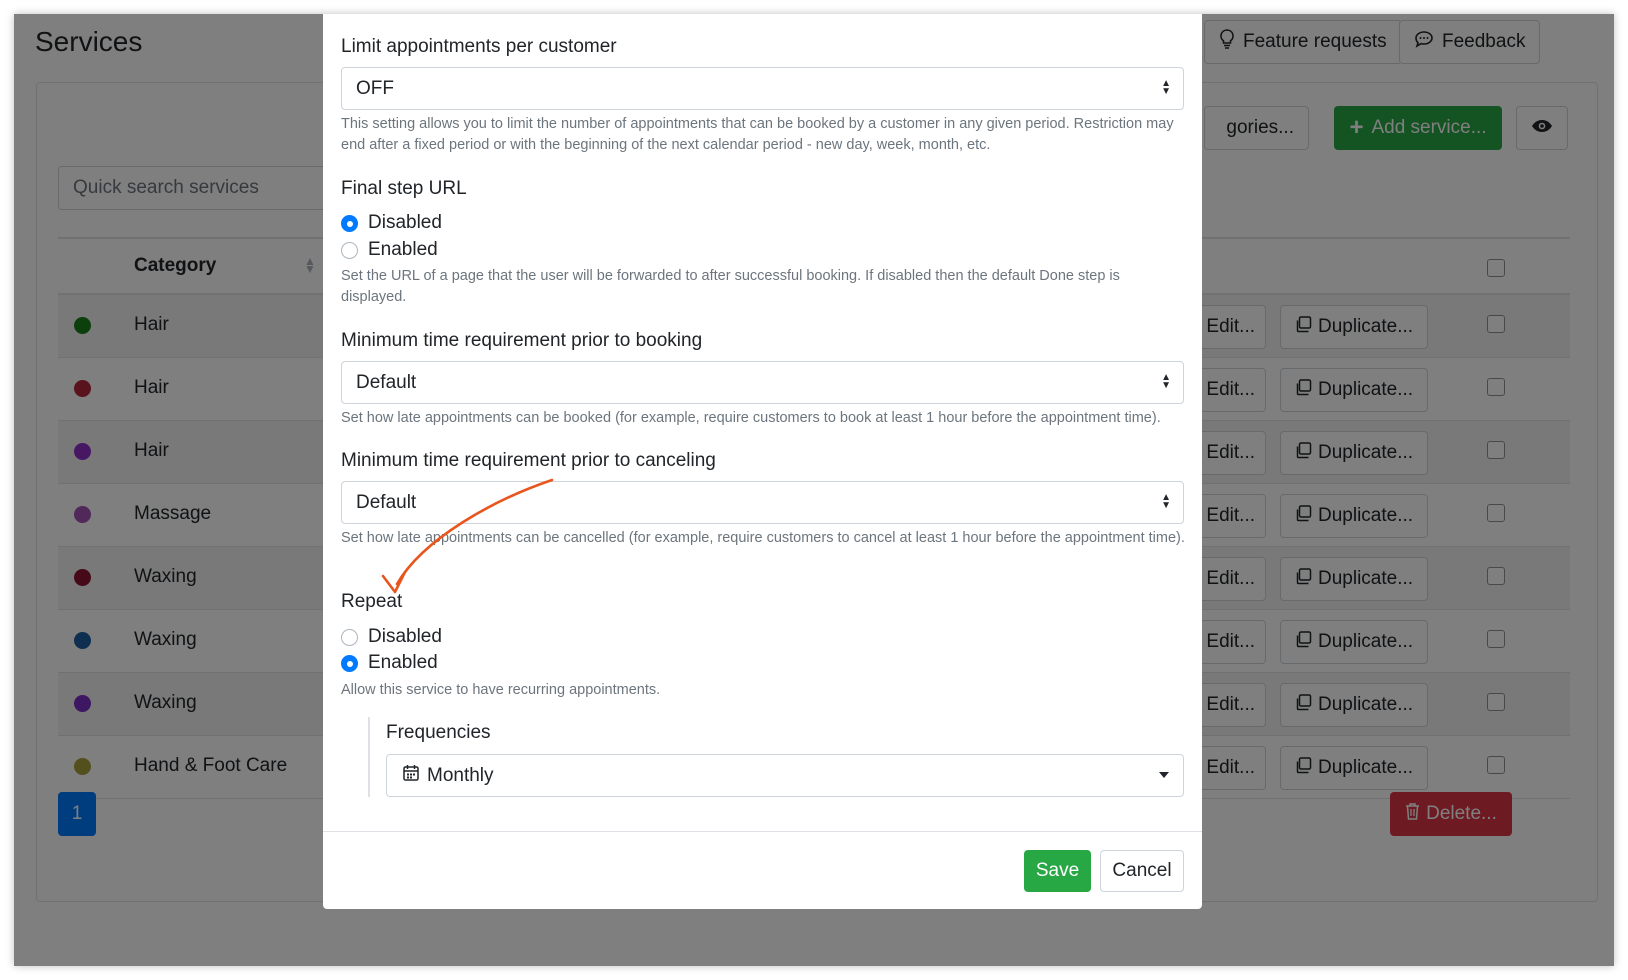  I want to click on final-step-enabled-option: Enabled, so click(389, 250).